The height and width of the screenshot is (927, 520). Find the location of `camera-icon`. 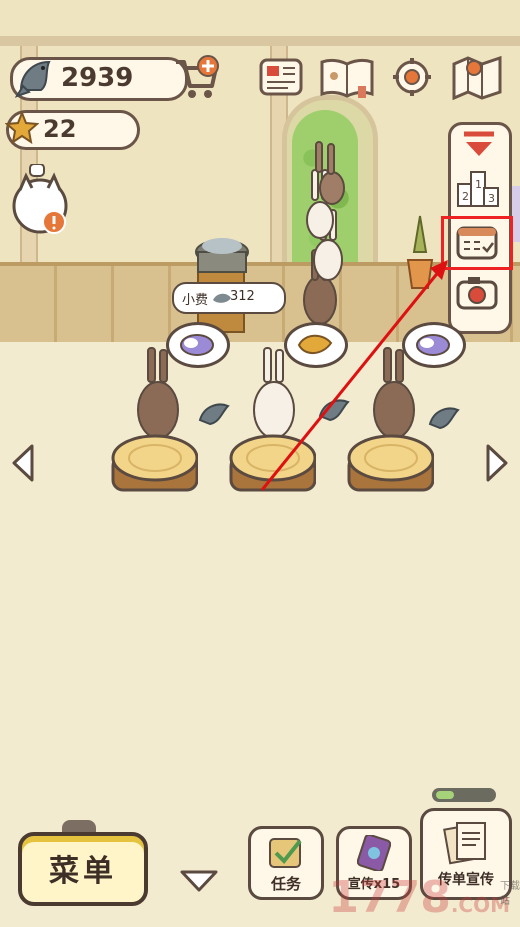

camera-icon is located at coordinates (477, 293).